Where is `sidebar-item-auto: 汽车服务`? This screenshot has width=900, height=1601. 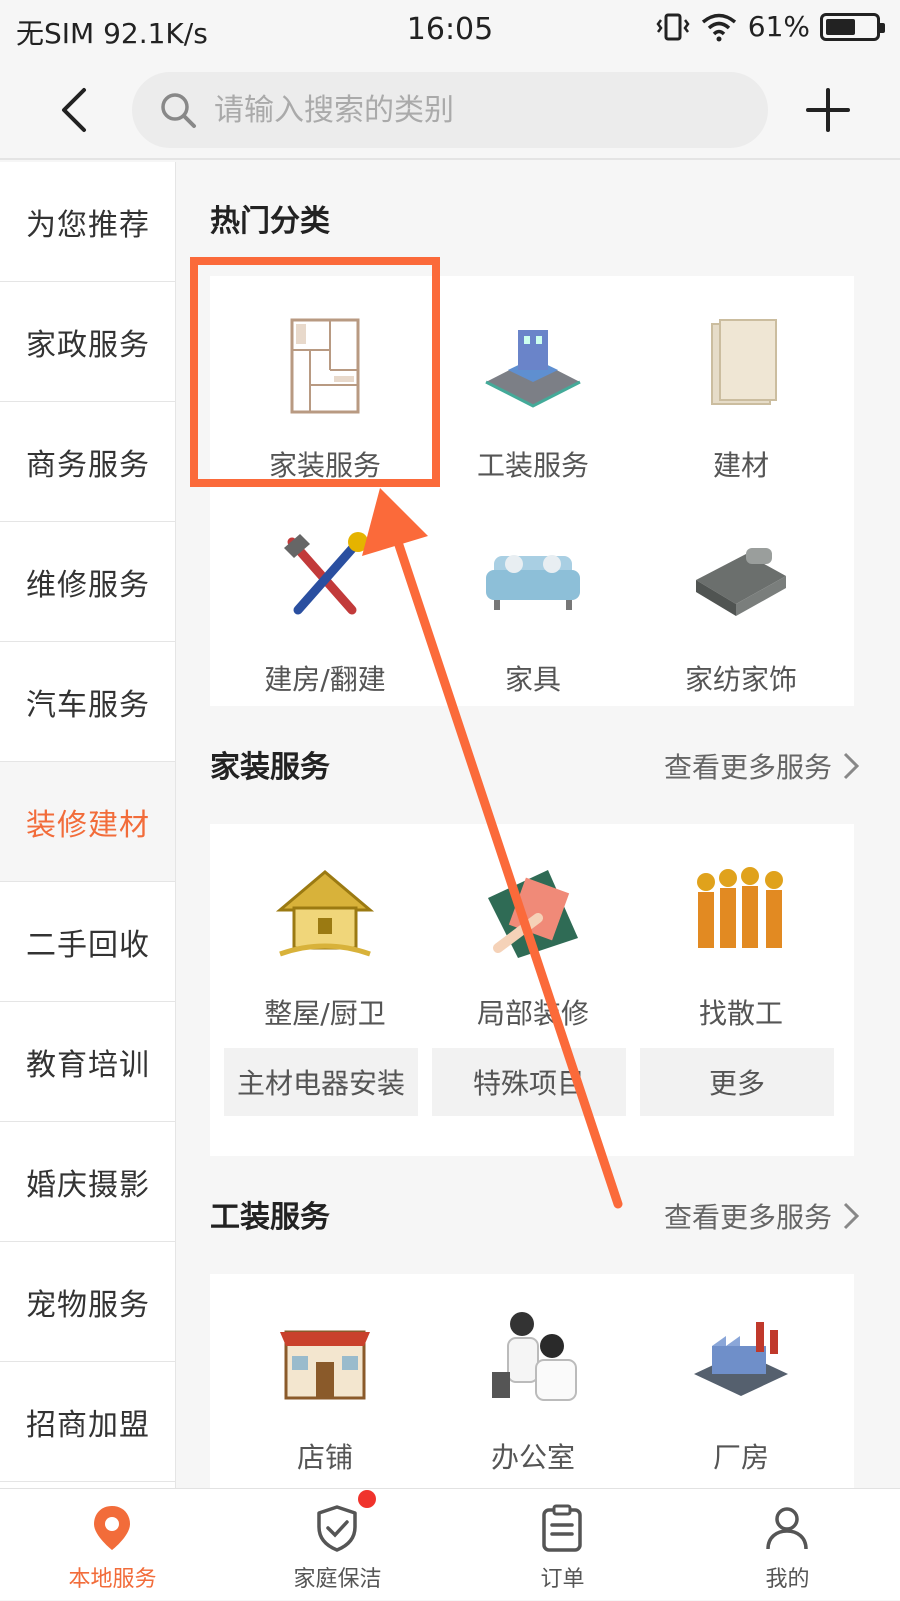
sidebar-item-auto: 汽车服务 is located at coordinates (87, 702).